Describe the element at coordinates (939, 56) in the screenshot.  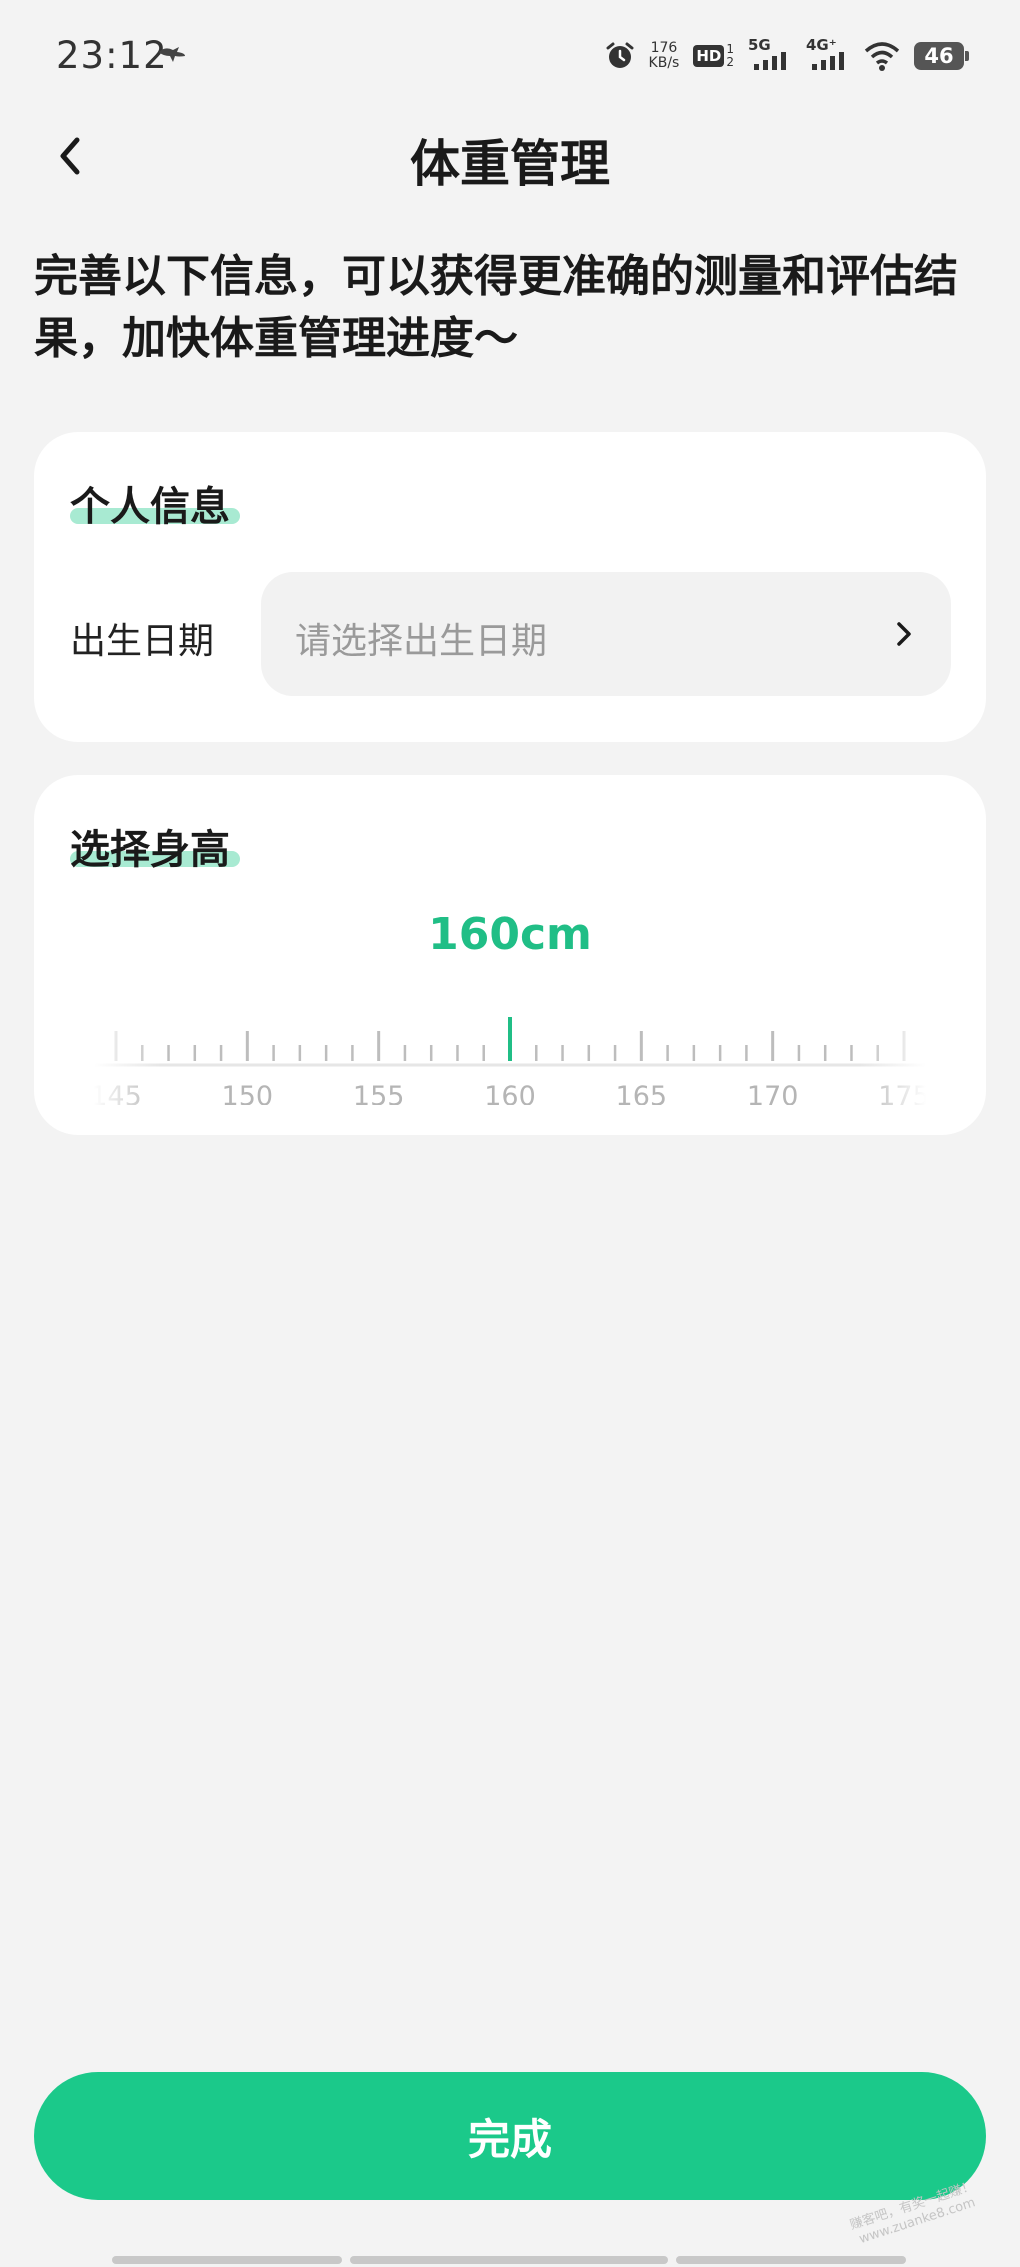
I see `battery-level: 46` at that location.